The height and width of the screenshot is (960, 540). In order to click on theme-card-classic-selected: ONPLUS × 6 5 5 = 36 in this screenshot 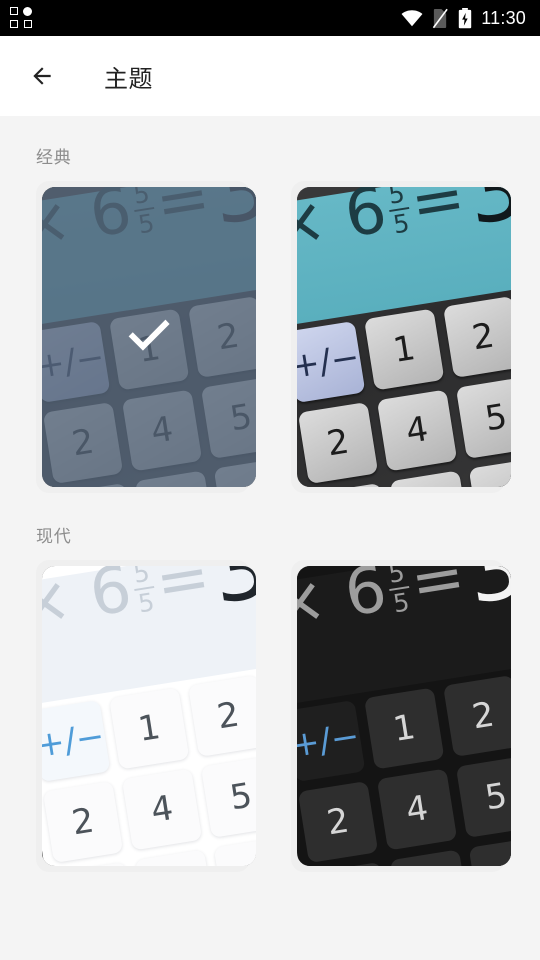, I will do `click(146, 337)`.